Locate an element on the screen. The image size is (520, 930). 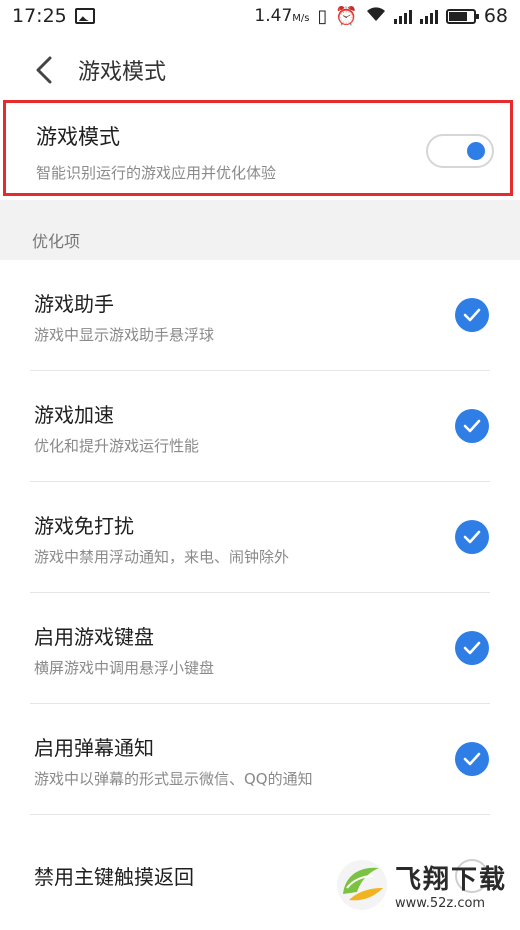
network-speed-value: 1.47 is located at coordinates (273, 16).